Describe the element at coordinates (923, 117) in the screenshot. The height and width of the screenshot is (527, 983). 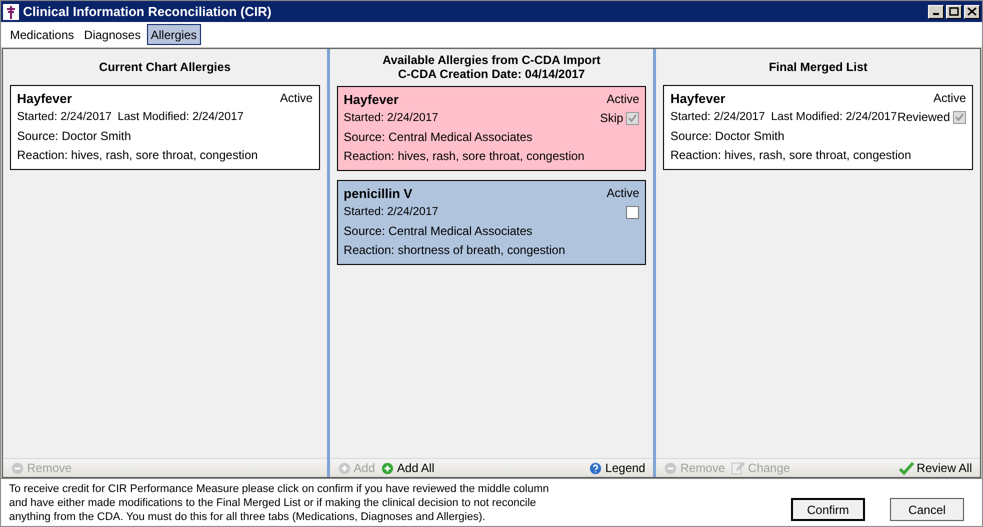
I see `checkbox-label: Reviewed` at that location.